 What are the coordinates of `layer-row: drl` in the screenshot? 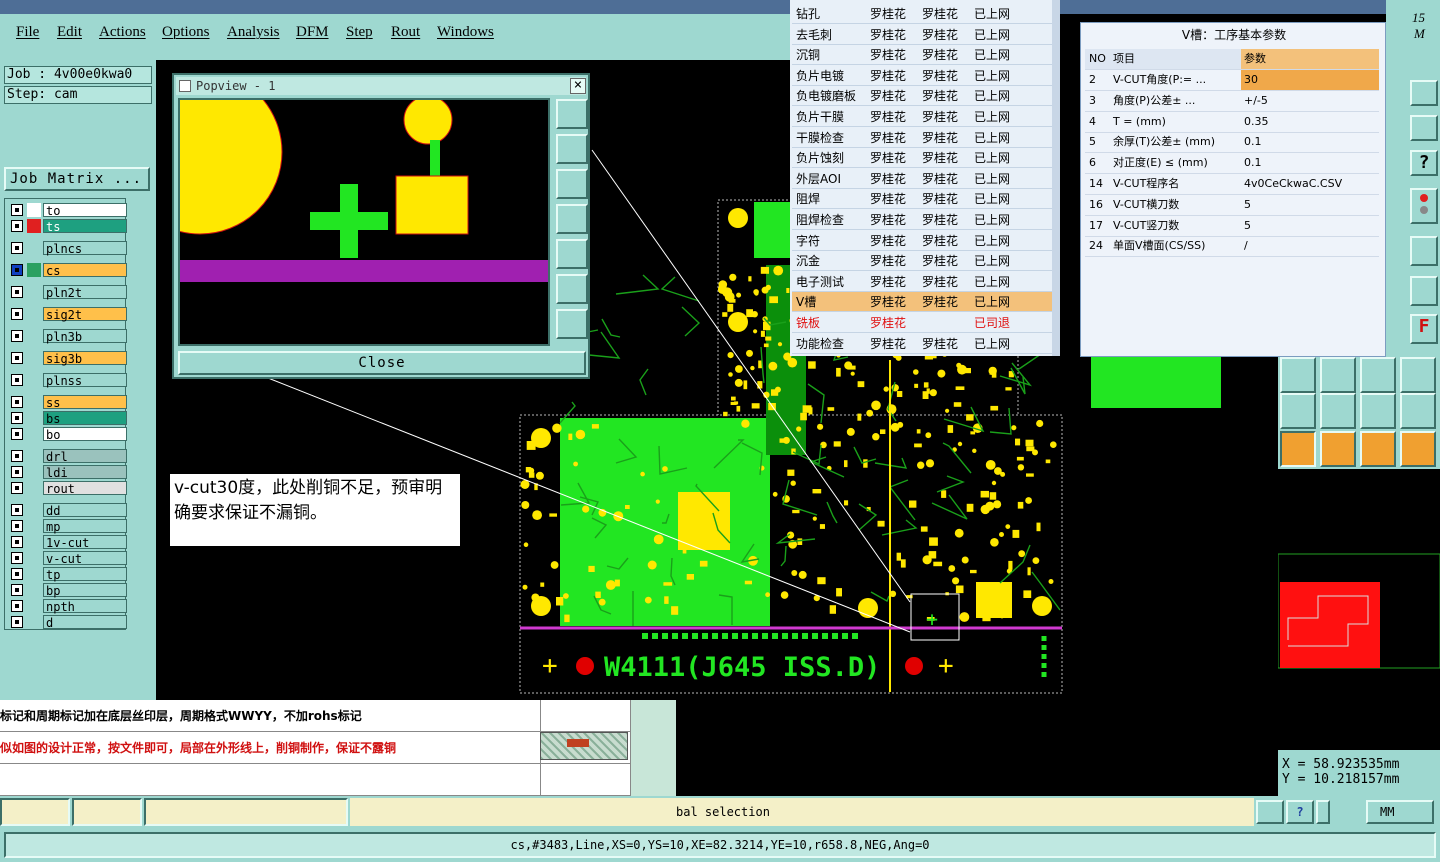 It's located at (68, 456).